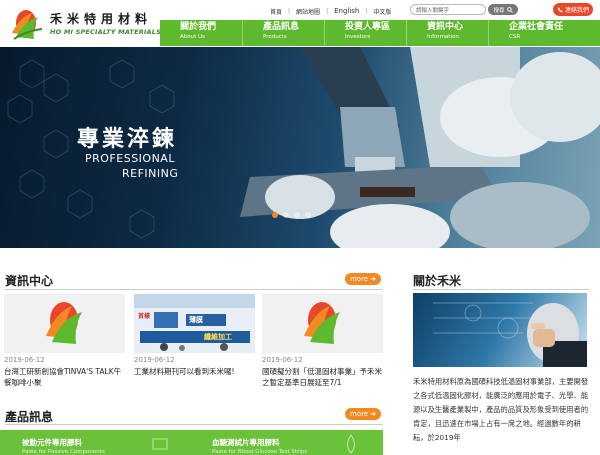 This screenshot has width=600, height=455. Describe the element at coordinates (358, 37) in the screenshot. I see `nav-sublabel: Investors` at that location.